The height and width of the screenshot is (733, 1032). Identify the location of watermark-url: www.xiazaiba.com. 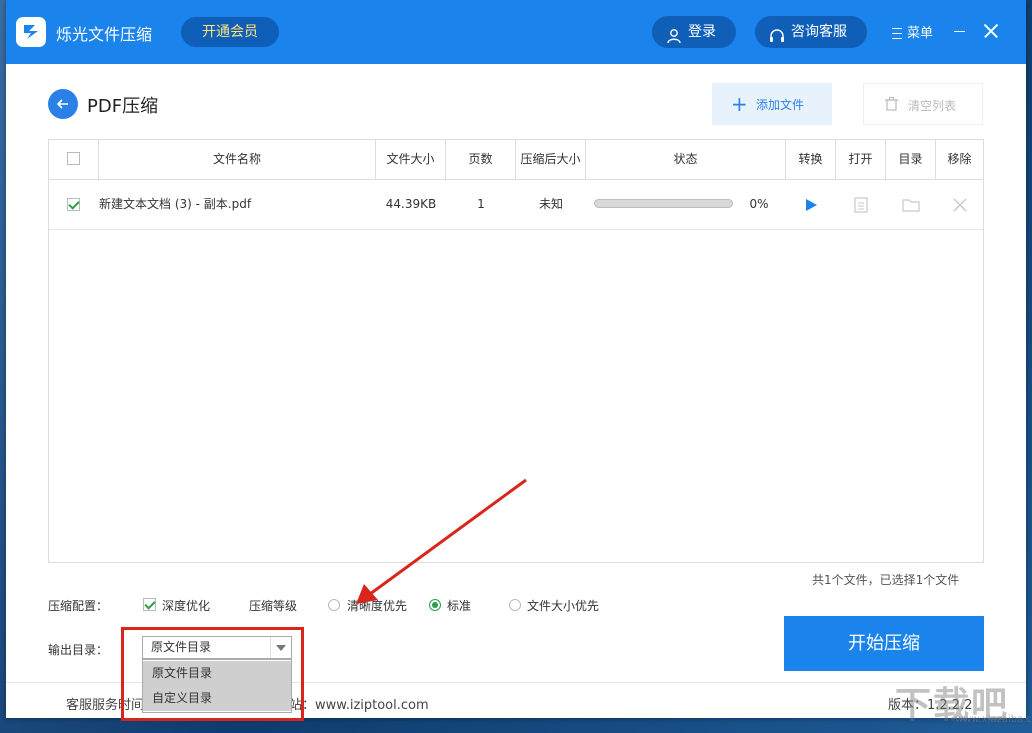
(993, 719).